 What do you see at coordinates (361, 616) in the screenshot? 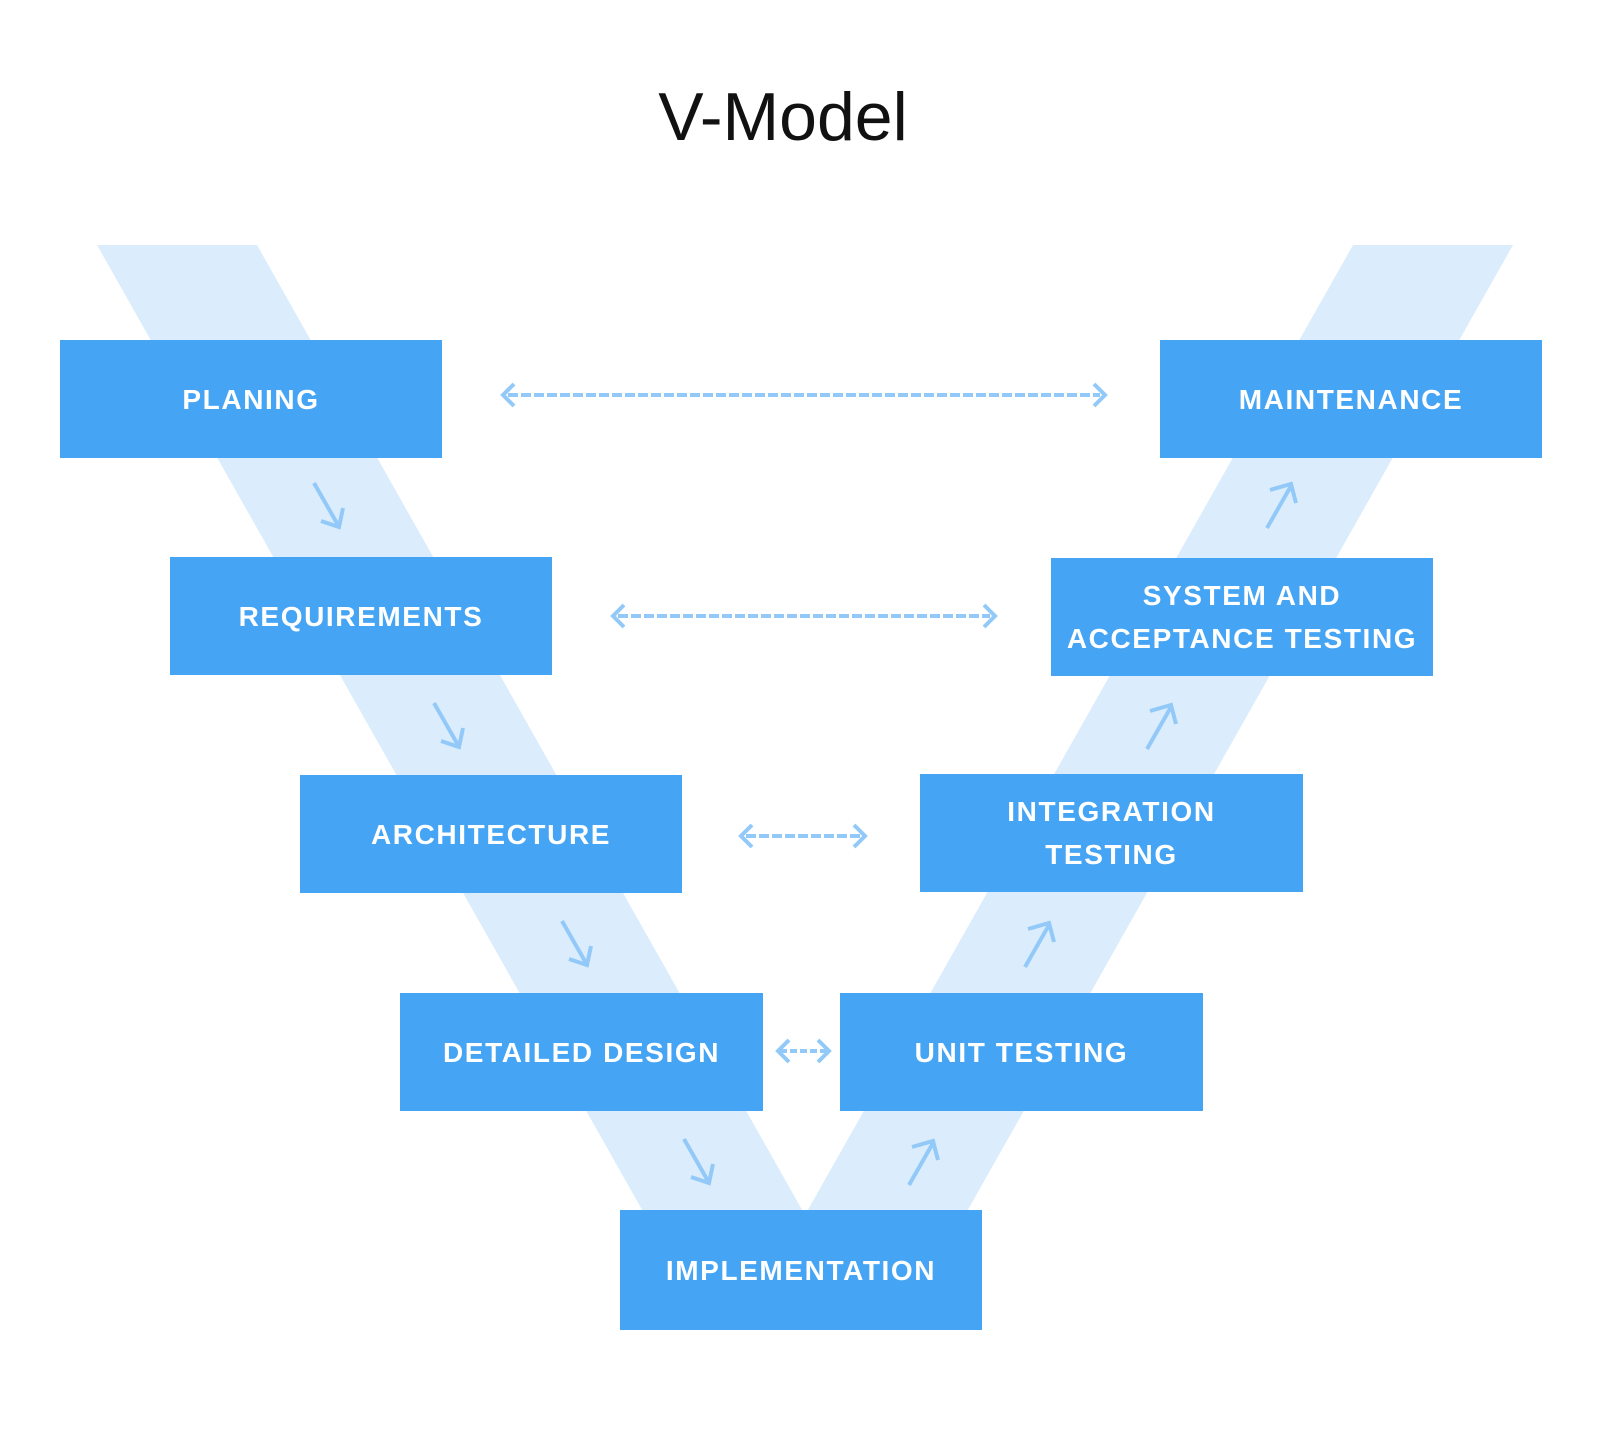
I see `phase-requirements: REQUIREMENTS` at bounding box center [361, 616].